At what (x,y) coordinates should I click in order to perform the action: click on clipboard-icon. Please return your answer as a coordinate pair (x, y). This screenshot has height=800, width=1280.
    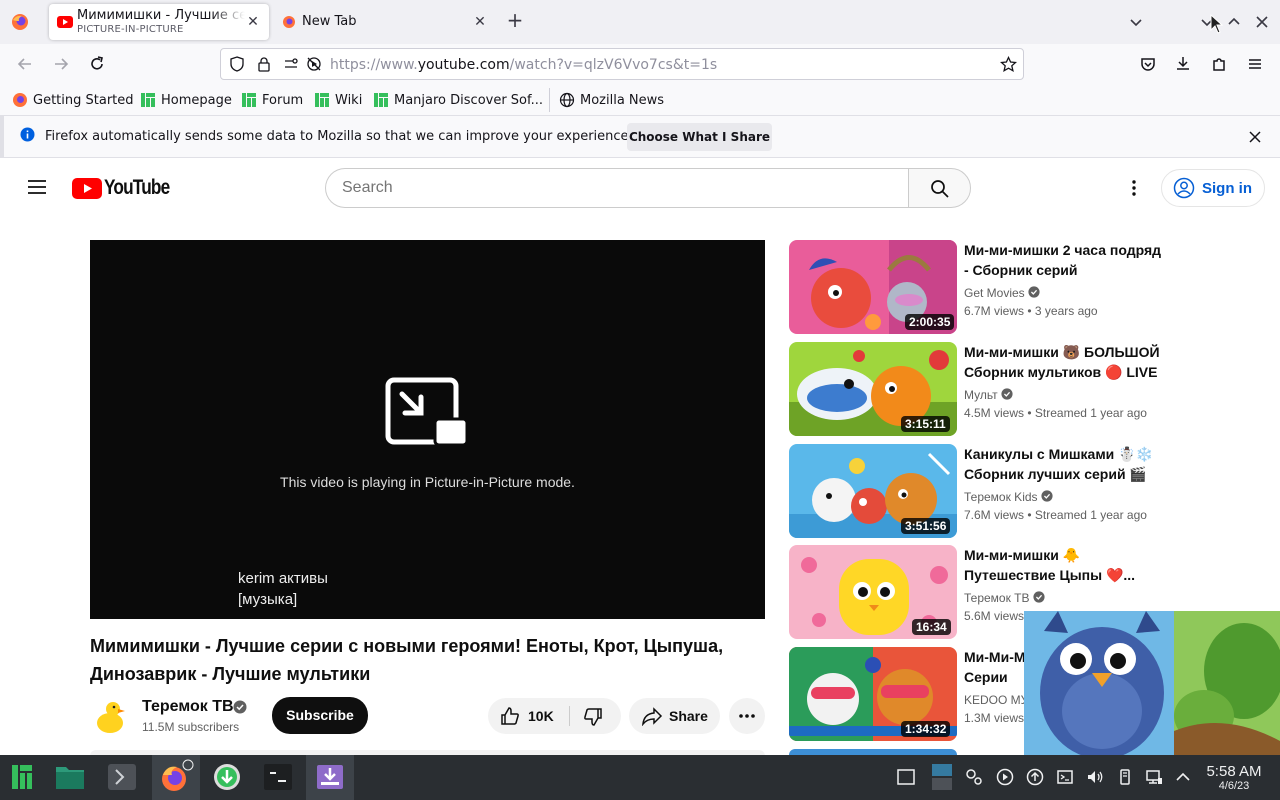
    Looking at the image, I should click on (1065, 777).